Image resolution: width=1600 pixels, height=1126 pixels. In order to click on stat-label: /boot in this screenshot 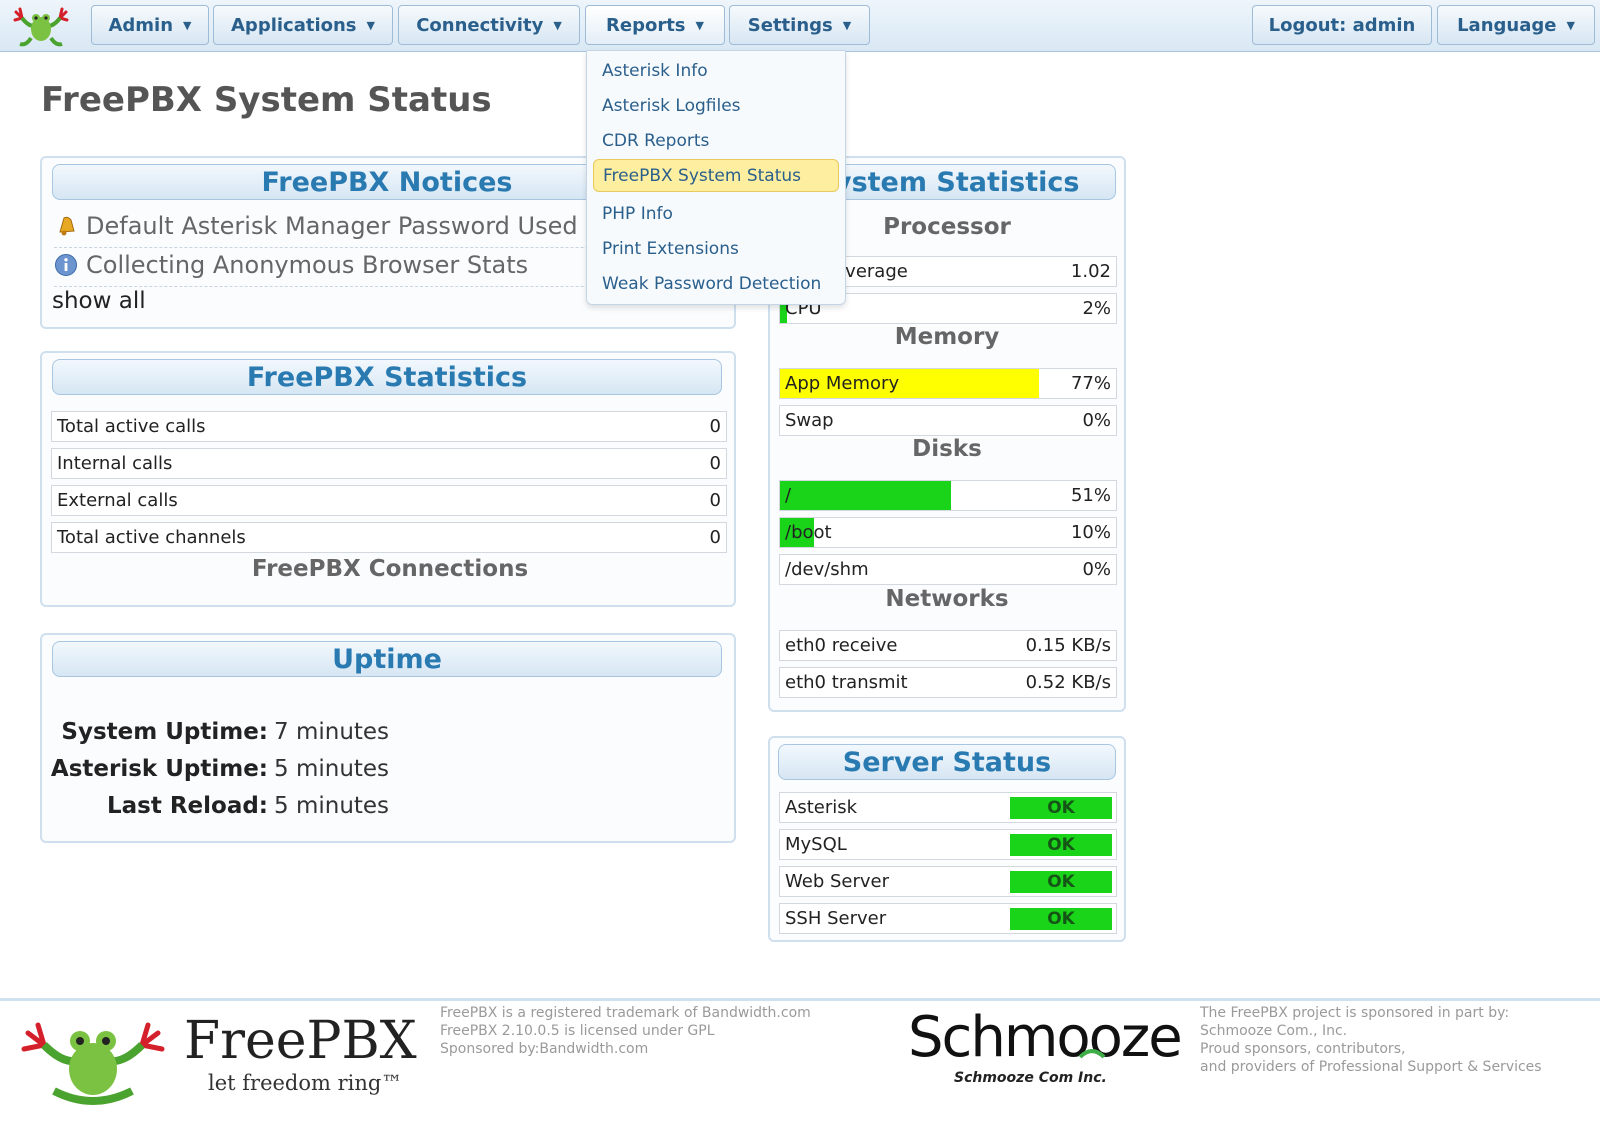, I will do `click(808, 532)`.